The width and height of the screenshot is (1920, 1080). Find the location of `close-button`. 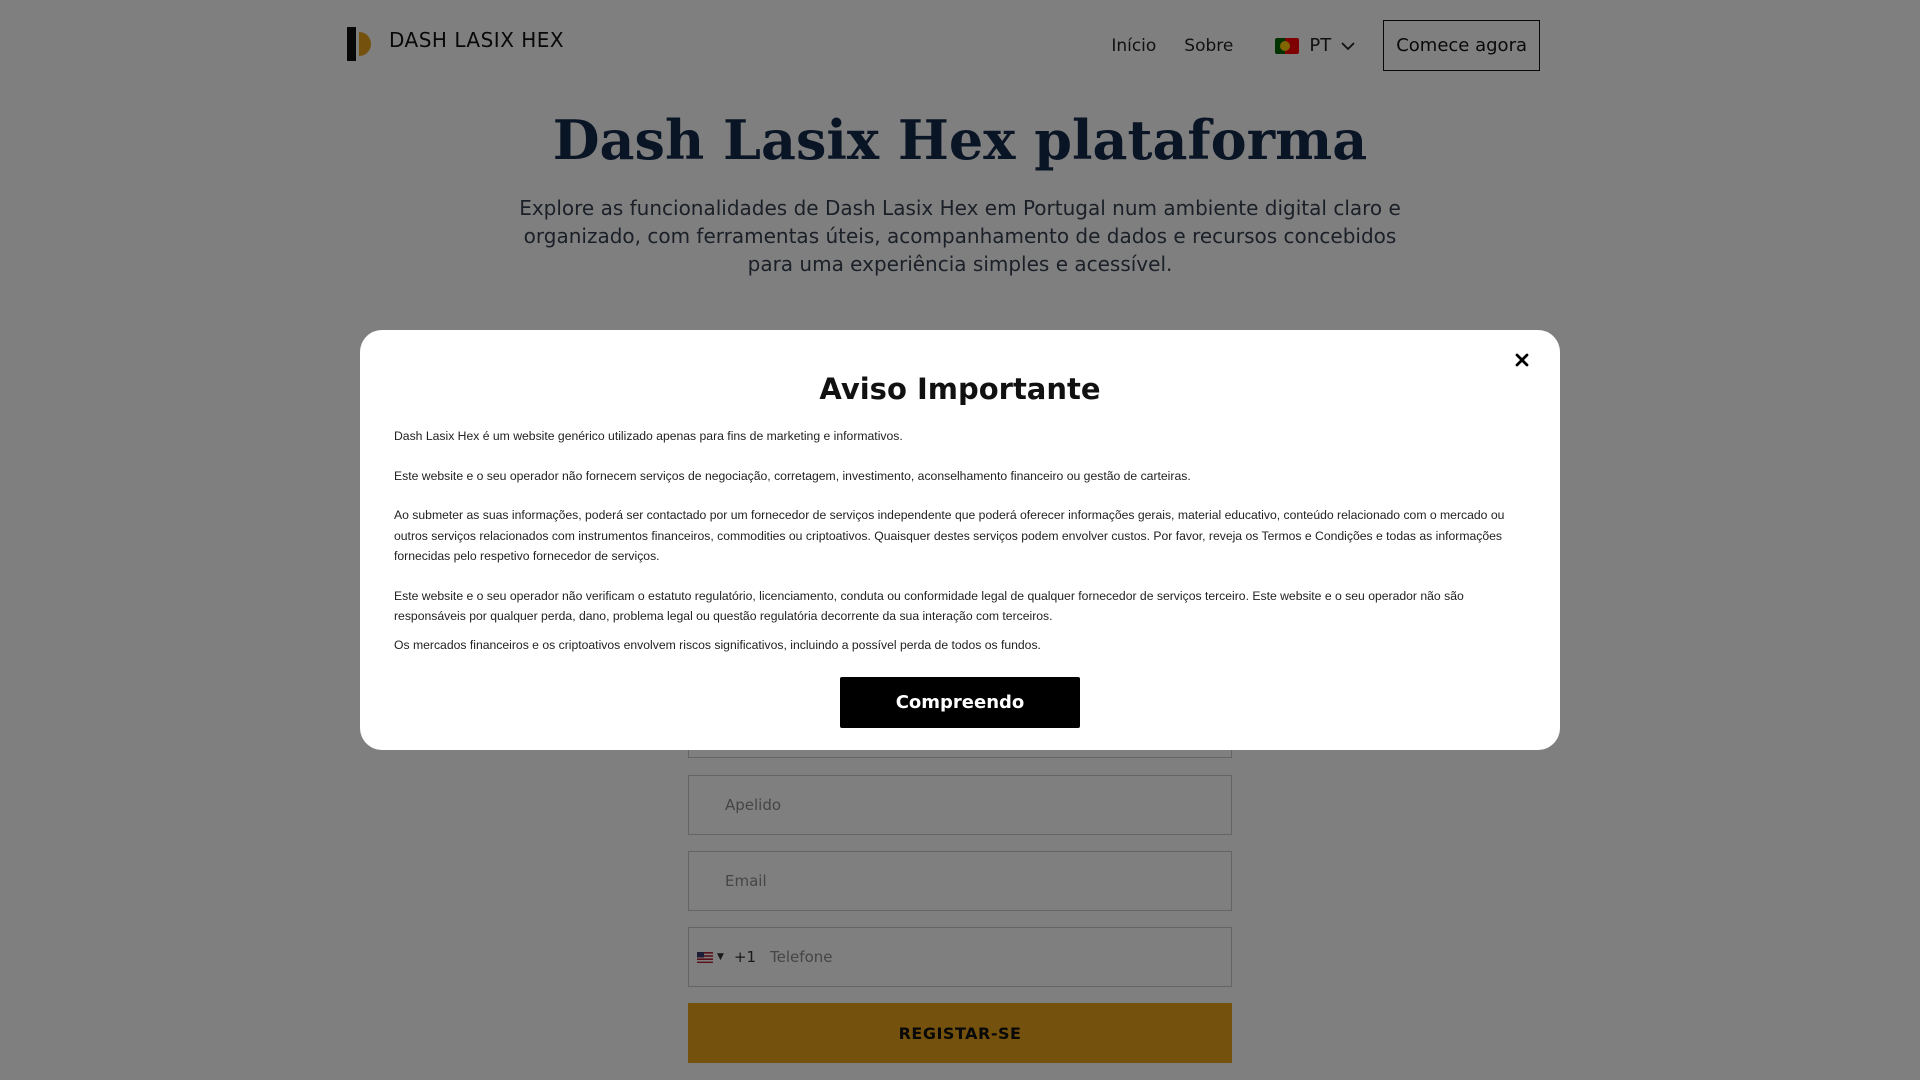

close-button is located at coordinates (1522, 360).